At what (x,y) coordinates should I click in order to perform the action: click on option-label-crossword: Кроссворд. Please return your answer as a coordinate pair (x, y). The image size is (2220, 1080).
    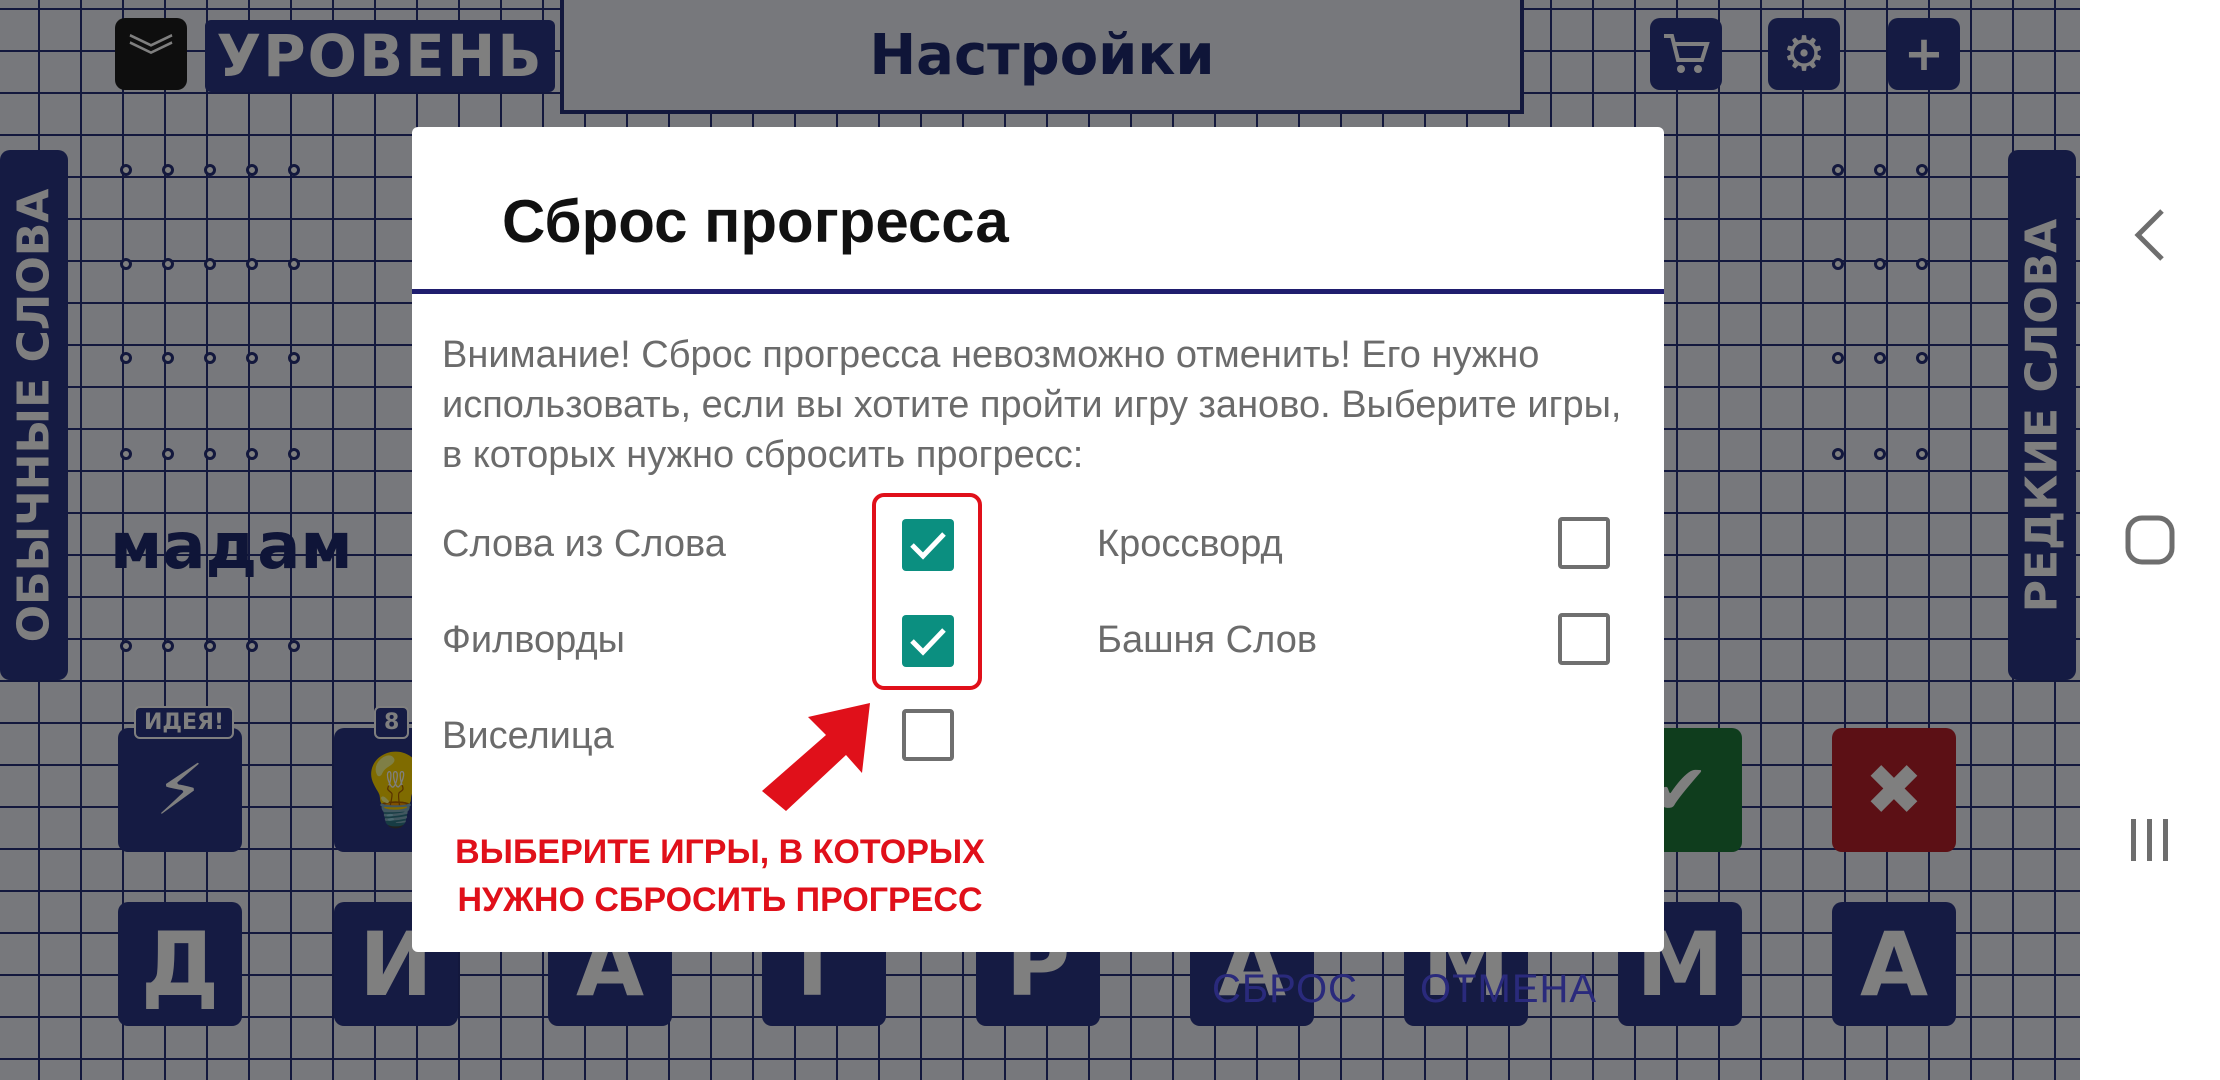
    Looking at the image, I should click on (1190, 544).